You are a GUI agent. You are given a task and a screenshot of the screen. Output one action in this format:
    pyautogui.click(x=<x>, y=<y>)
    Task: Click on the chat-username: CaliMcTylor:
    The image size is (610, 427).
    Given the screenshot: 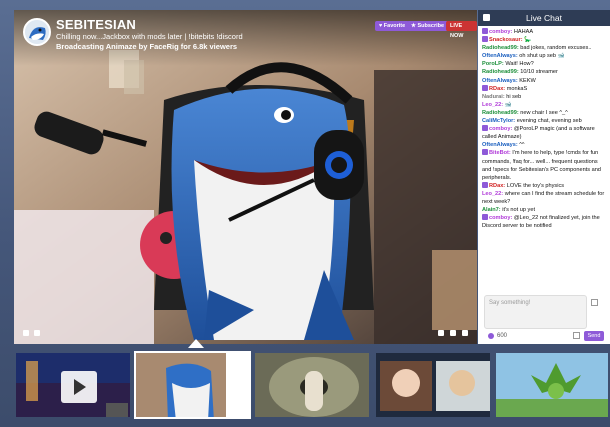 What is the action you would take?
    pyautogui.click(x=498, y=121)
    